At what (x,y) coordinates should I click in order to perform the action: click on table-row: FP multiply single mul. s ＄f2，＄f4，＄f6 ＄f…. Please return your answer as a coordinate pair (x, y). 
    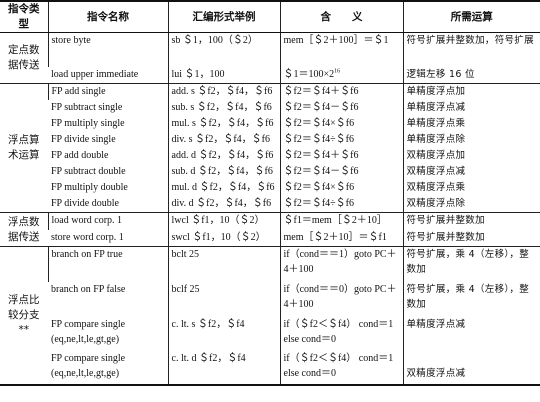
    Looking at the image, I should click on (270, 123).